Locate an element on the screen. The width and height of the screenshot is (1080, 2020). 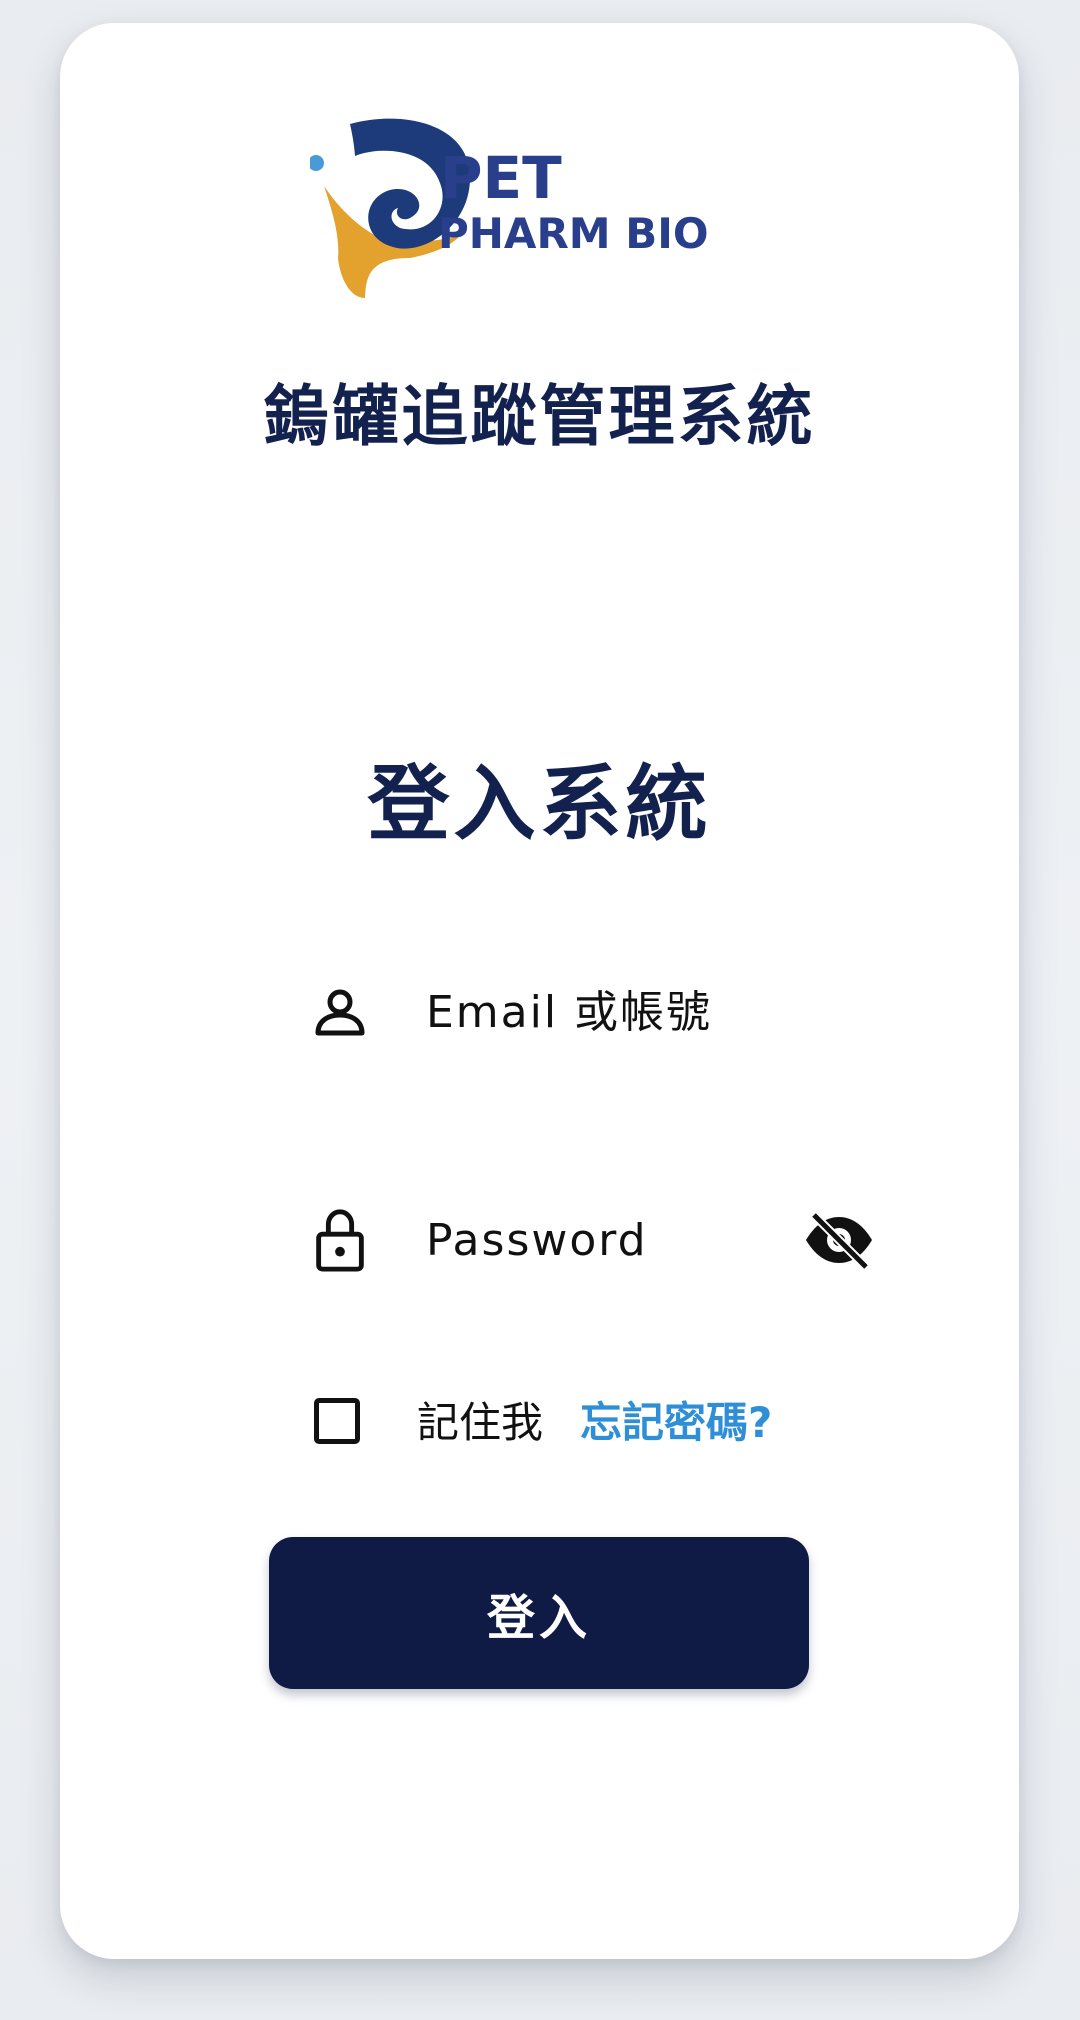
password-field is located at coordinates (591, 1240).